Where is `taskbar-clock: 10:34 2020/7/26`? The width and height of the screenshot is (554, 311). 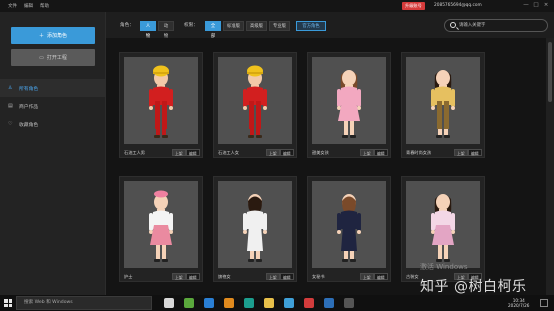 taskbar-clock: 10:34 2020/7/26 is located at coordinates (518, 303).